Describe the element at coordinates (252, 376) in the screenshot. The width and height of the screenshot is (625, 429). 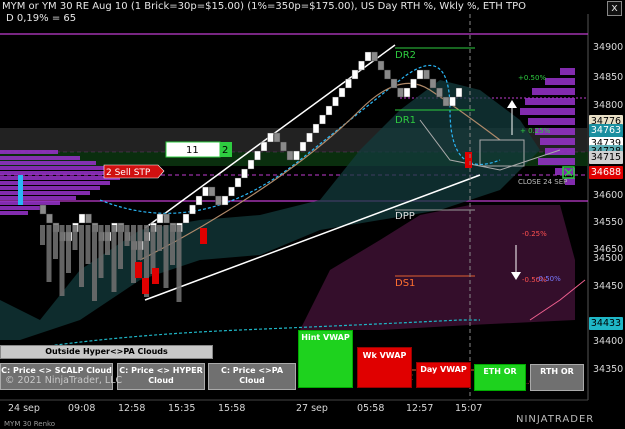
I see `price-pa-cloud-button: C: Price <>PA Cloud` at that location.